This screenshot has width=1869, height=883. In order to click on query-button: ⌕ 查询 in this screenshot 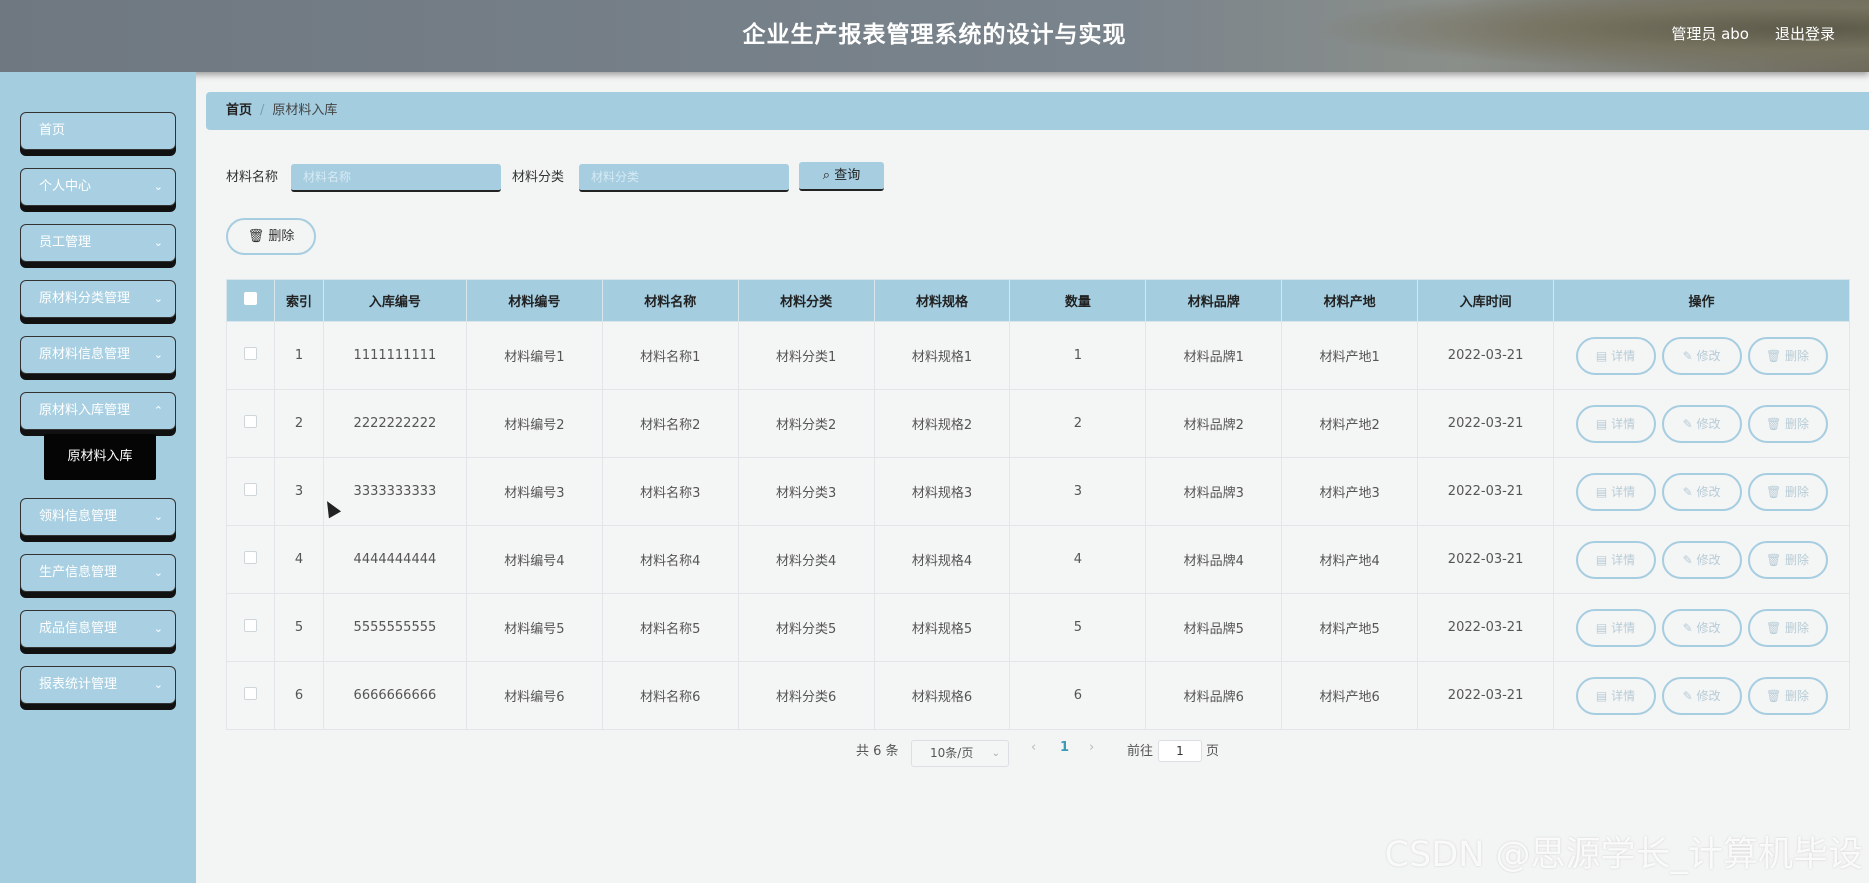, I will do `click(841, 176)`.